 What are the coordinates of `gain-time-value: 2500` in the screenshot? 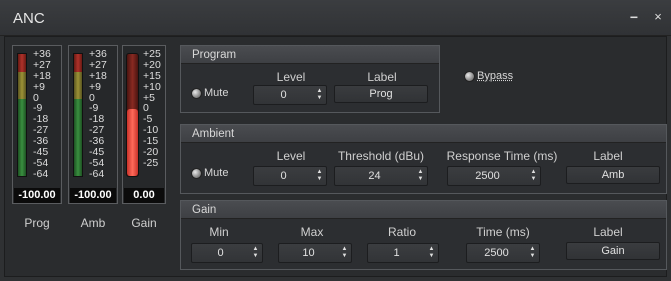 It's located at (496, 253).